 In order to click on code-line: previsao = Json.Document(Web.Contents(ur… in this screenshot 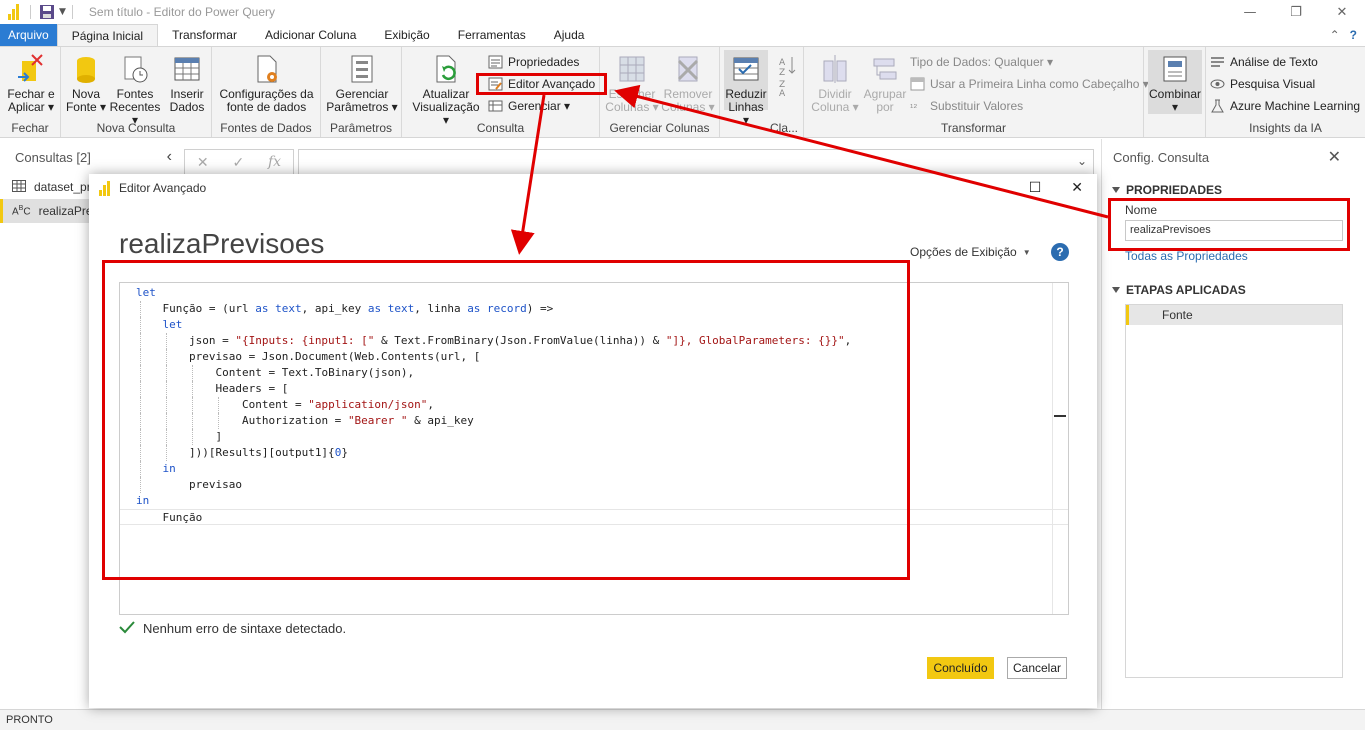, I will do `click(594, 357)`.